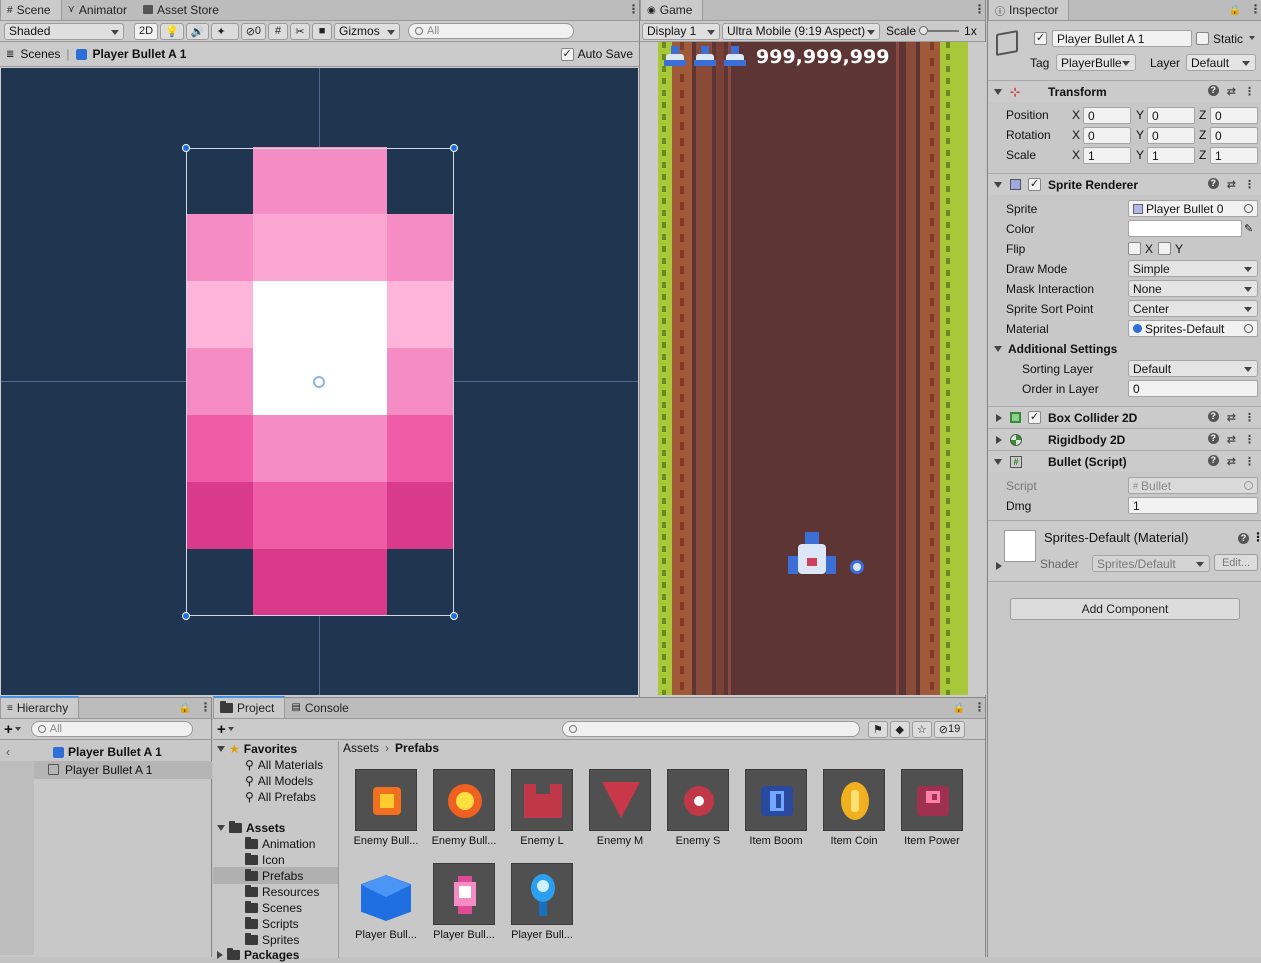 The image size is (1261, 963). I want to click on static-dropdown-icon, so click(1252, 38).